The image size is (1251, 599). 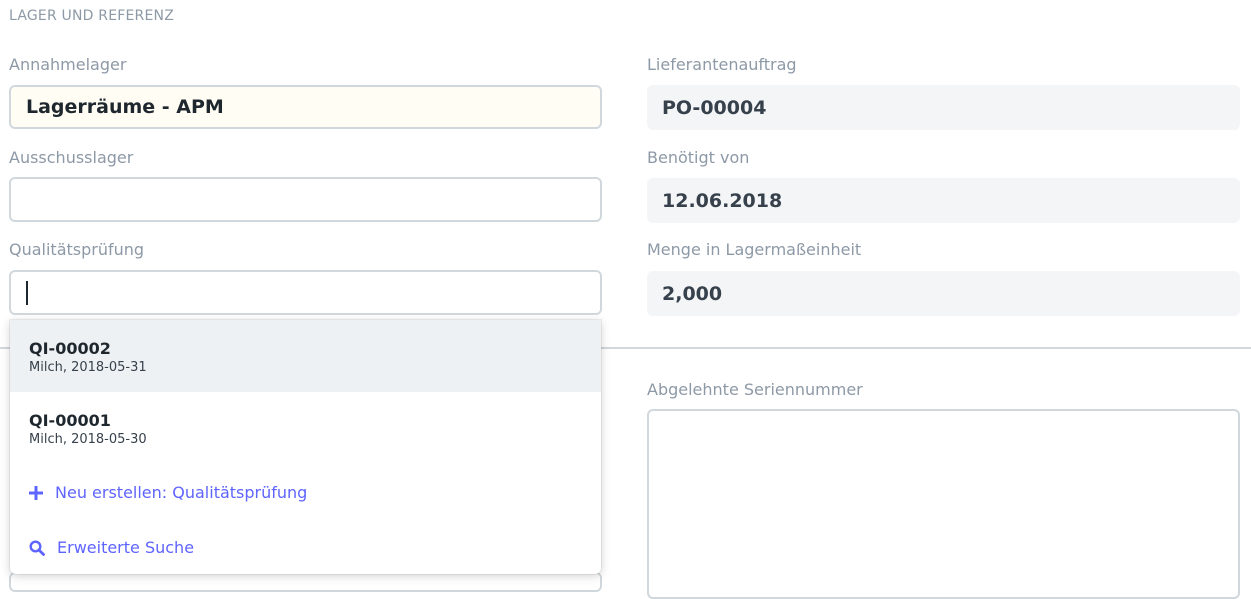 I want to click on lieferantenauftrag-field: PO-00004, so click(x=943, y=107).